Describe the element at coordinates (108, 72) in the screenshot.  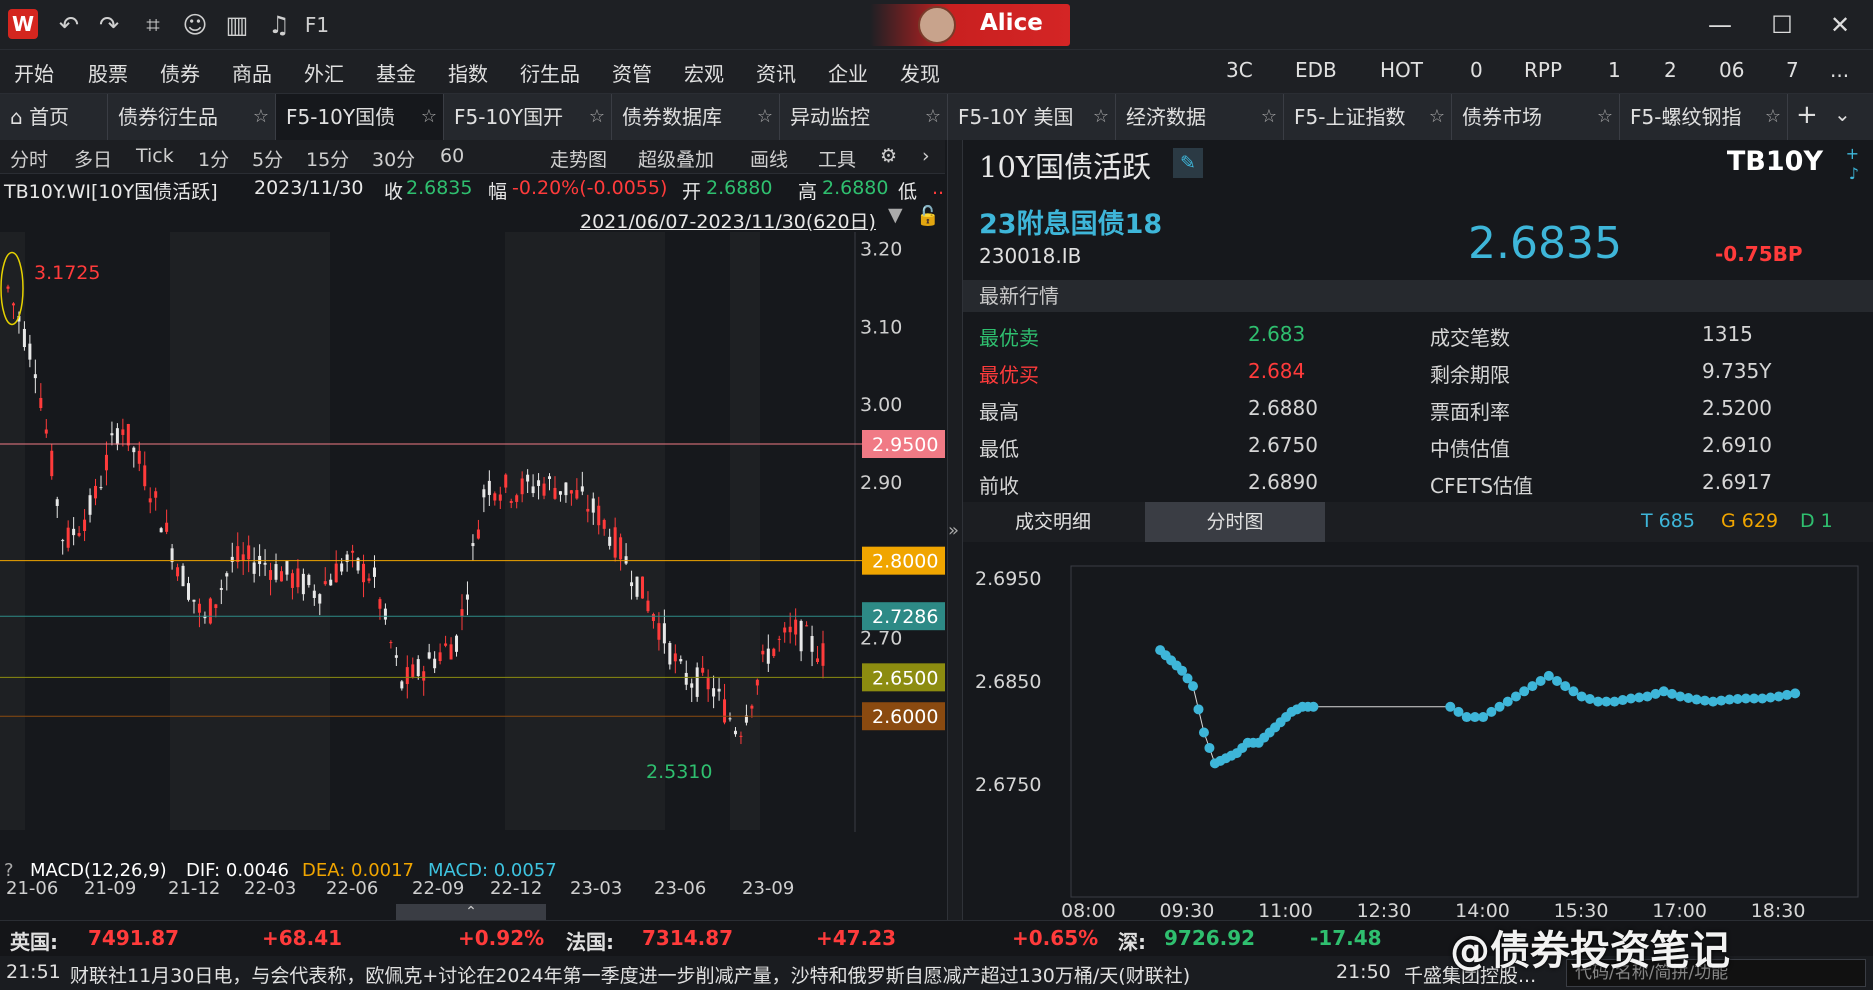
I see `menu-item: 股票` at that location.